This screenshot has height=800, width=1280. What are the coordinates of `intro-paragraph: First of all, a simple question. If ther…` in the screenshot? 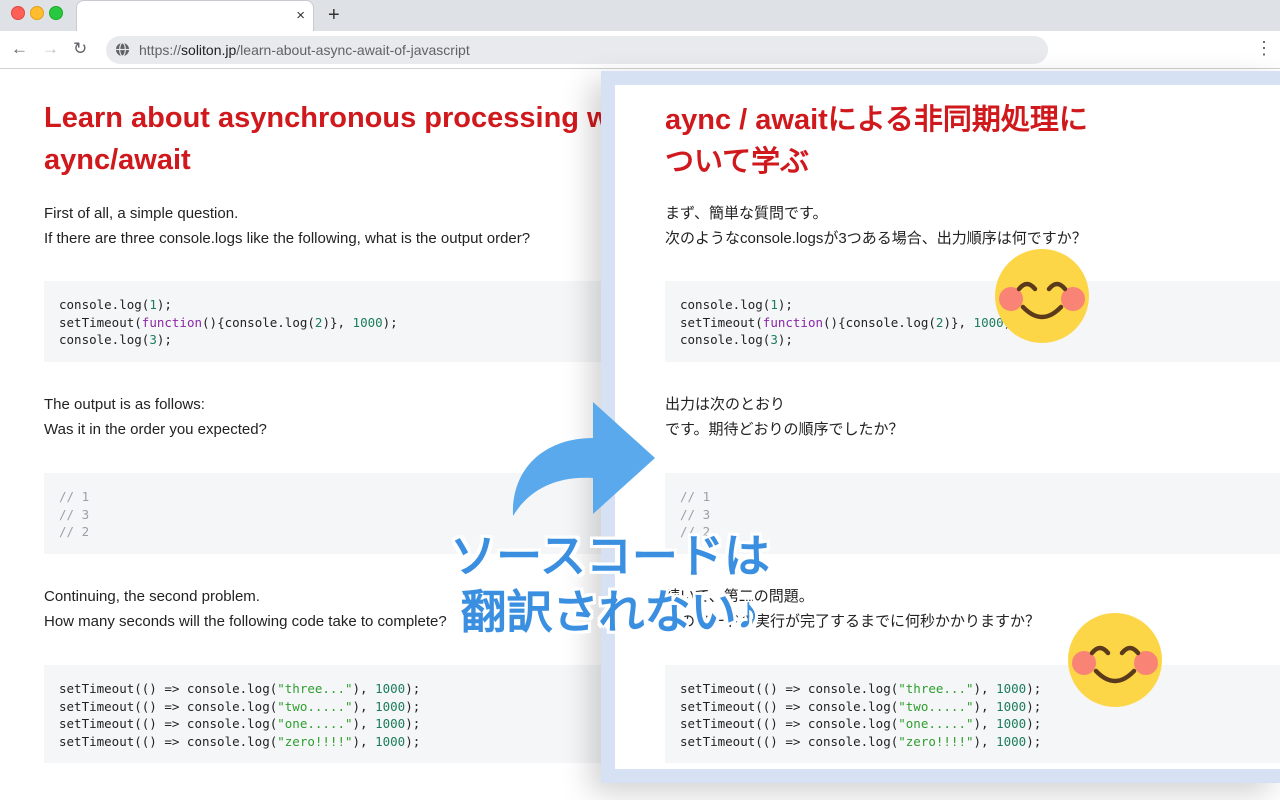 It's located at (287, 226).